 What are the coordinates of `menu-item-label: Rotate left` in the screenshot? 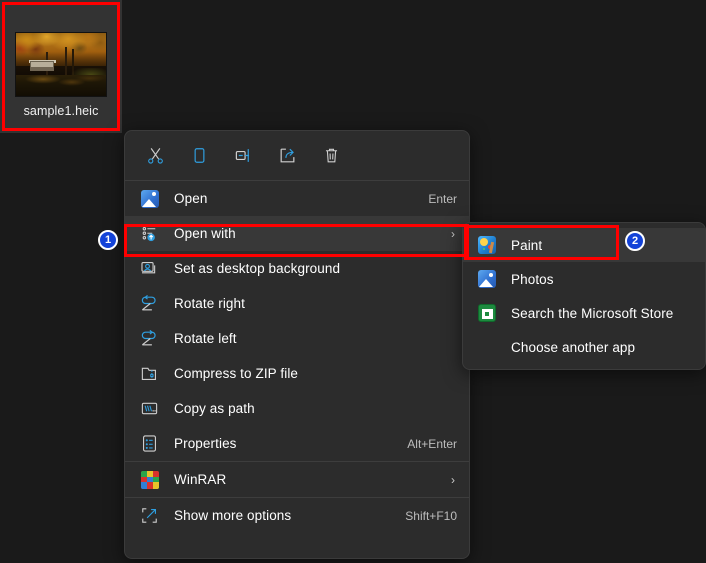 It's located at (205, 338).